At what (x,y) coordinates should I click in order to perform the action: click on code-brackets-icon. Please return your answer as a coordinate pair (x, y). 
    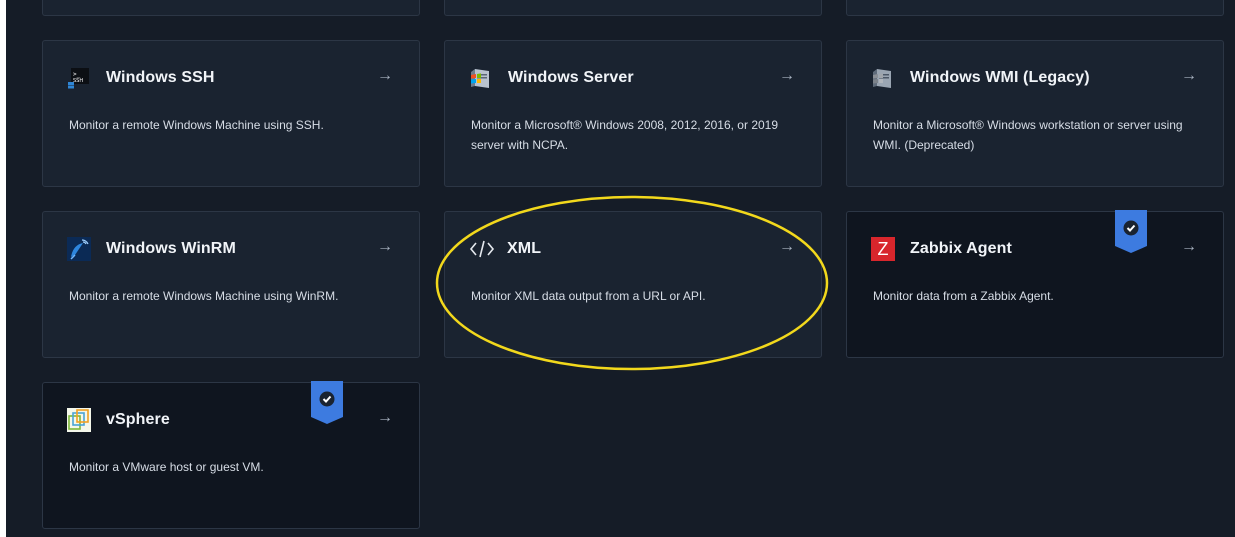
    Looking at the image, I should click on (482, 249).